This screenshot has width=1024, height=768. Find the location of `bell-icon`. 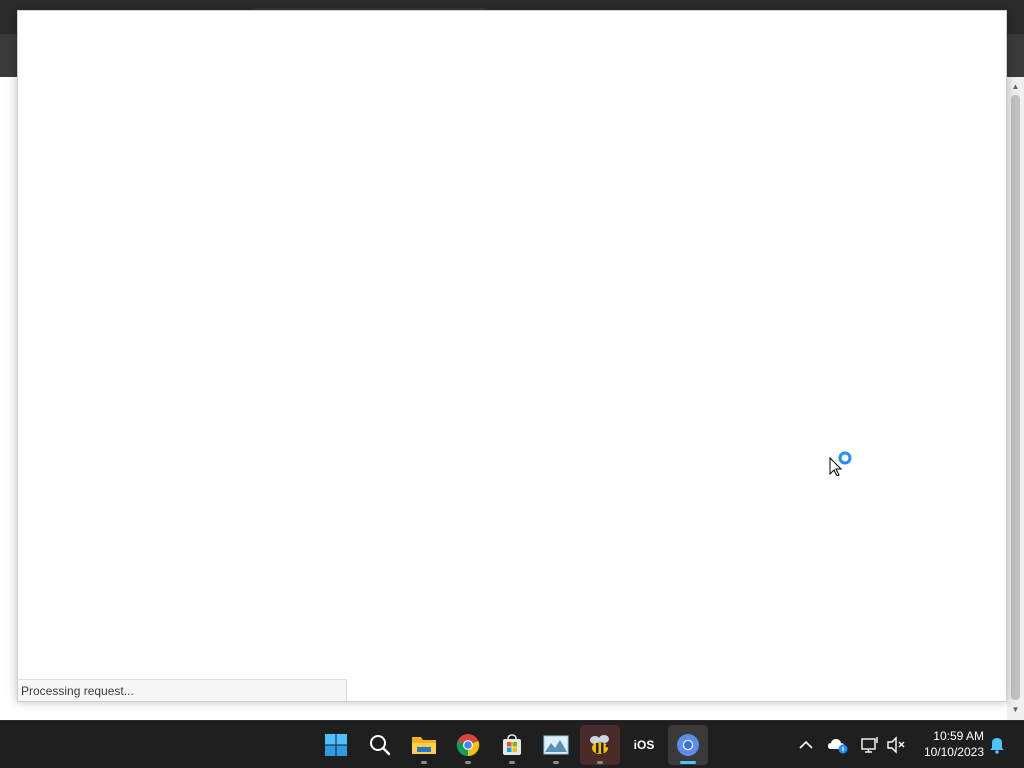

bell-icon is located at coordinates (997, 746).